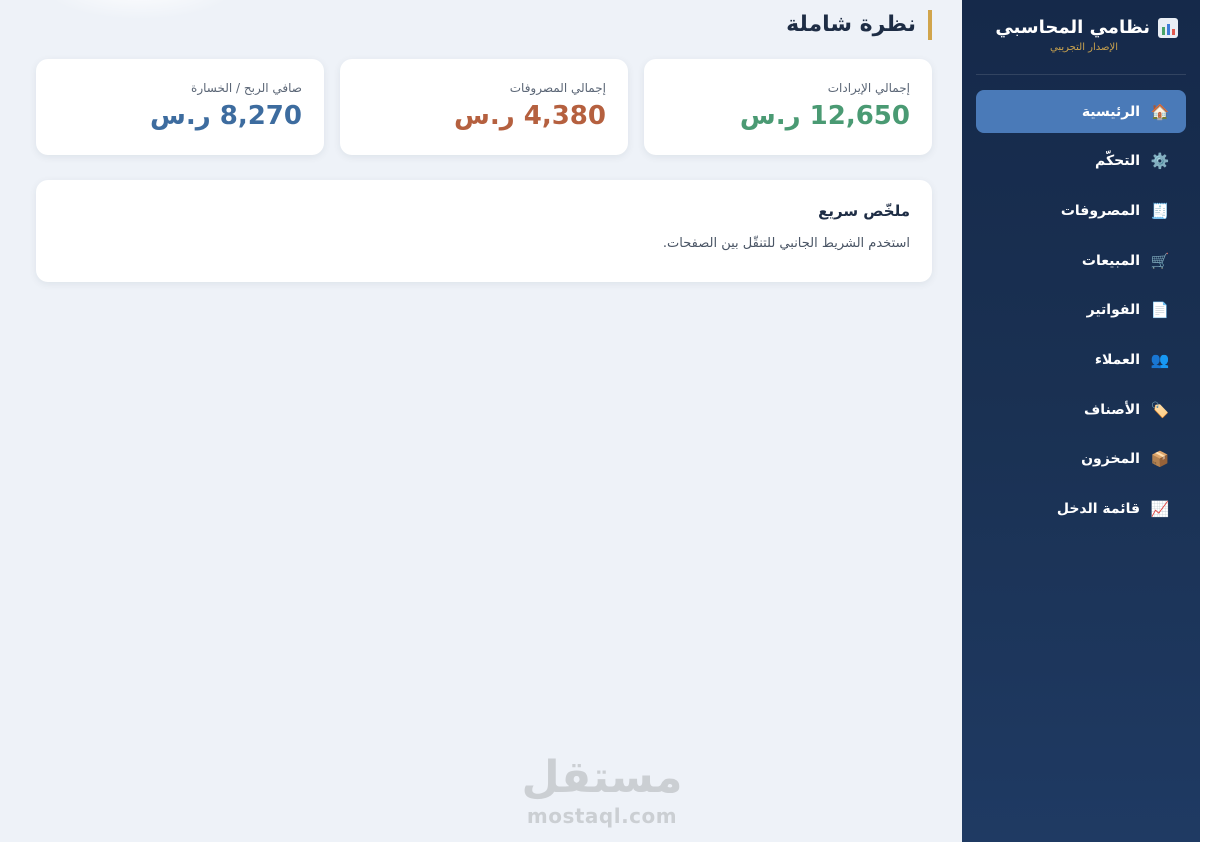 This screenshot has width=1206, height=844. What do you see at coordinates (140, 10) in the screenshot?
I see `decorative-glow` at bounding box center [140, 10].